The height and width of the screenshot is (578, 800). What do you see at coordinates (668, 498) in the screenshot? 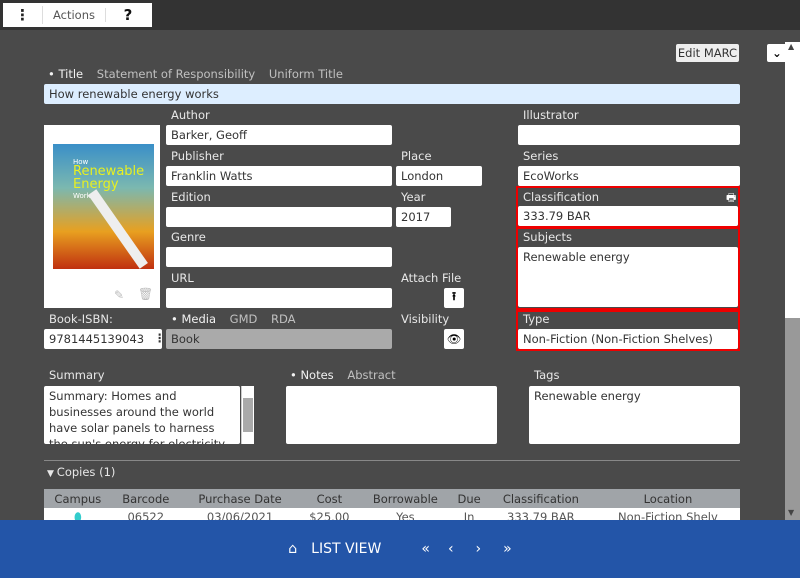
I see `col-location: Location` at bounding box center [668, 498].